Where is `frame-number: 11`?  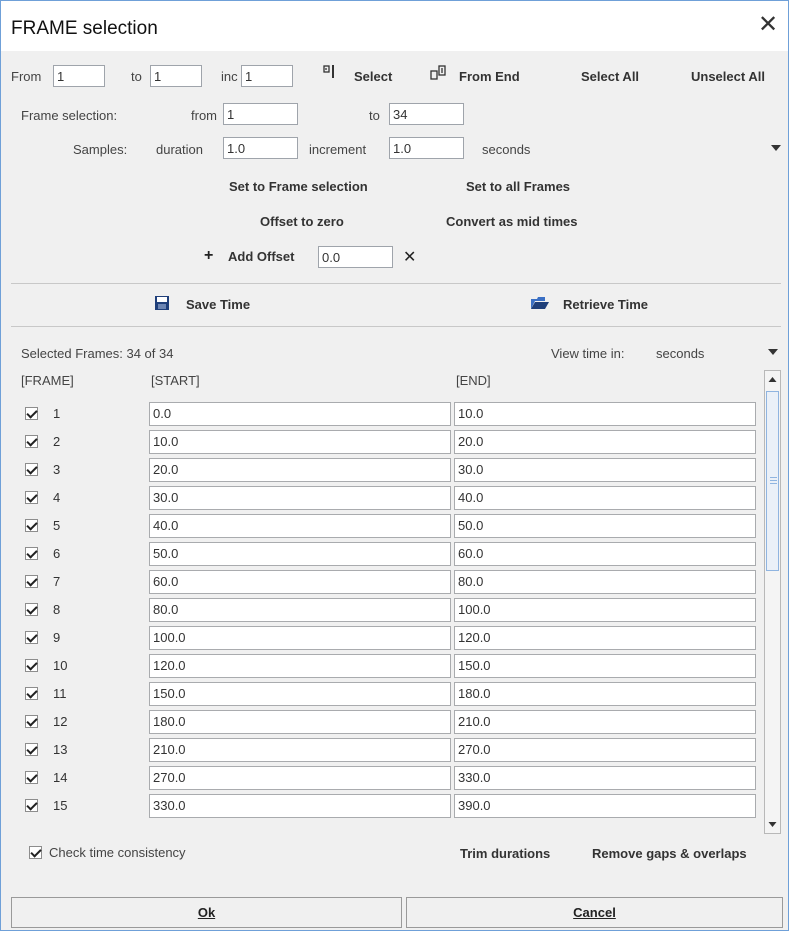 frame-number: 11 is located at coordinates (60, 693).